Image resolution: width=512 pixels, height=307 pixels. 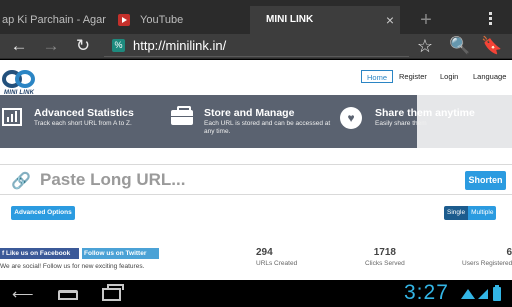 What do you see at coordinates (449, 76) in the screenshot?
I see `nav-login: Login` at bounding box center [449, 76].